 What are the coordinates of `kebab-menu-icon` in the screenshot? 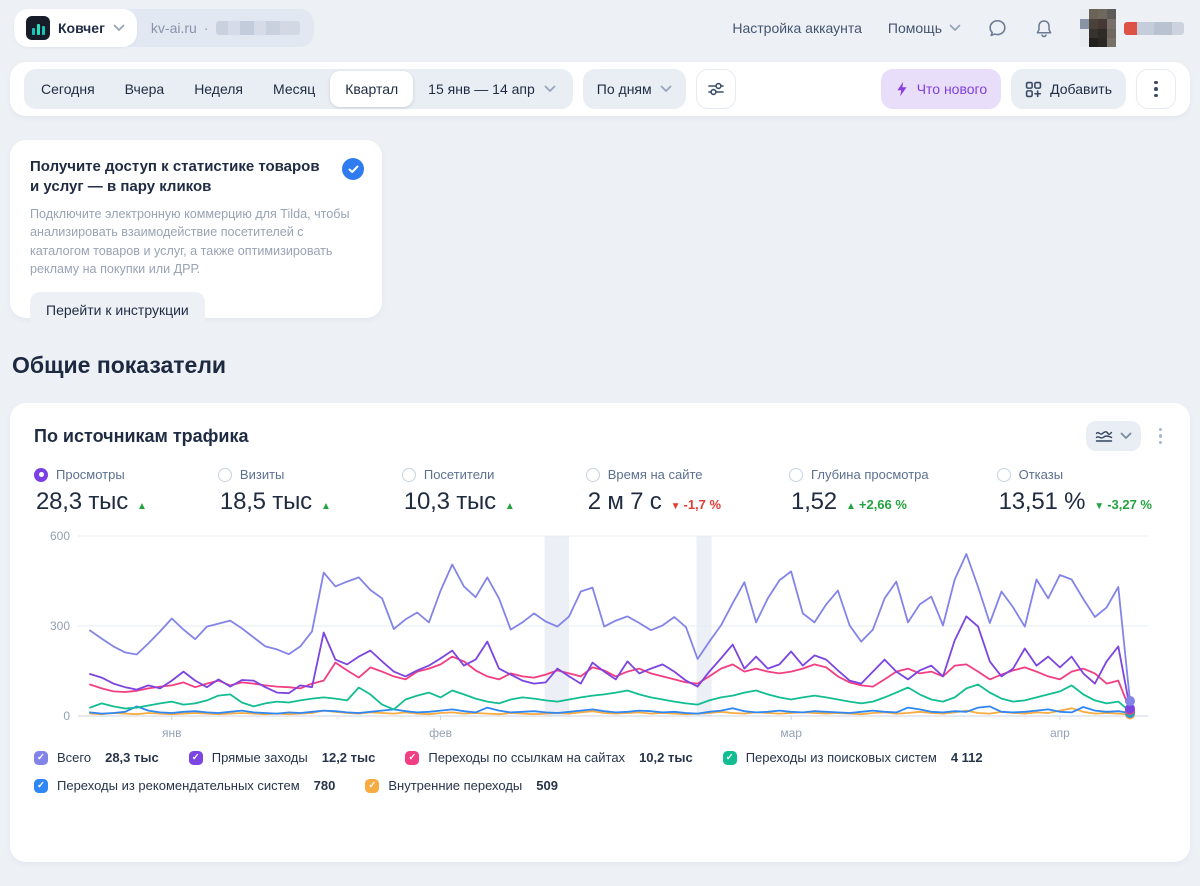 It's located at (1156, 89).